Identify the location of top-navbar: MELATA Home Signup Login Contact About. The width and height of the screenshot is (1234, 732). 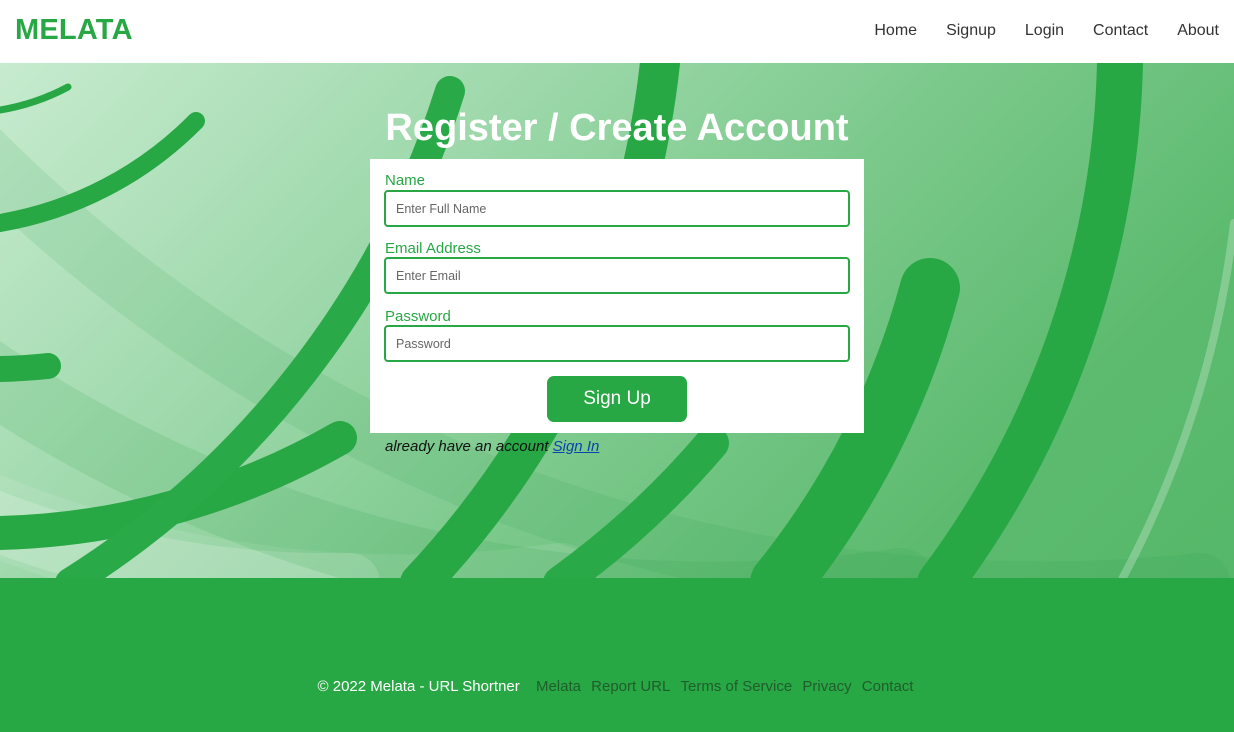
(617, 31).